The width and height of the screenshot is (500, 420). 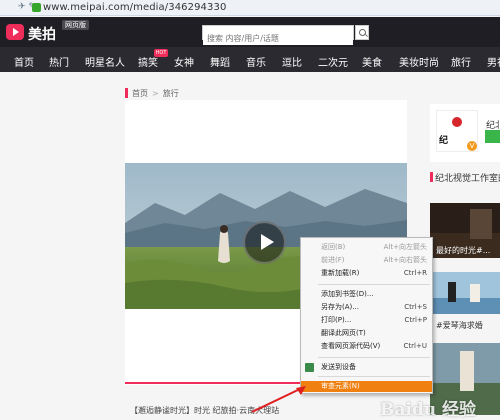 I want to click on menu-item-shortcut: Ctrl+U, so click(x=415, y=346).